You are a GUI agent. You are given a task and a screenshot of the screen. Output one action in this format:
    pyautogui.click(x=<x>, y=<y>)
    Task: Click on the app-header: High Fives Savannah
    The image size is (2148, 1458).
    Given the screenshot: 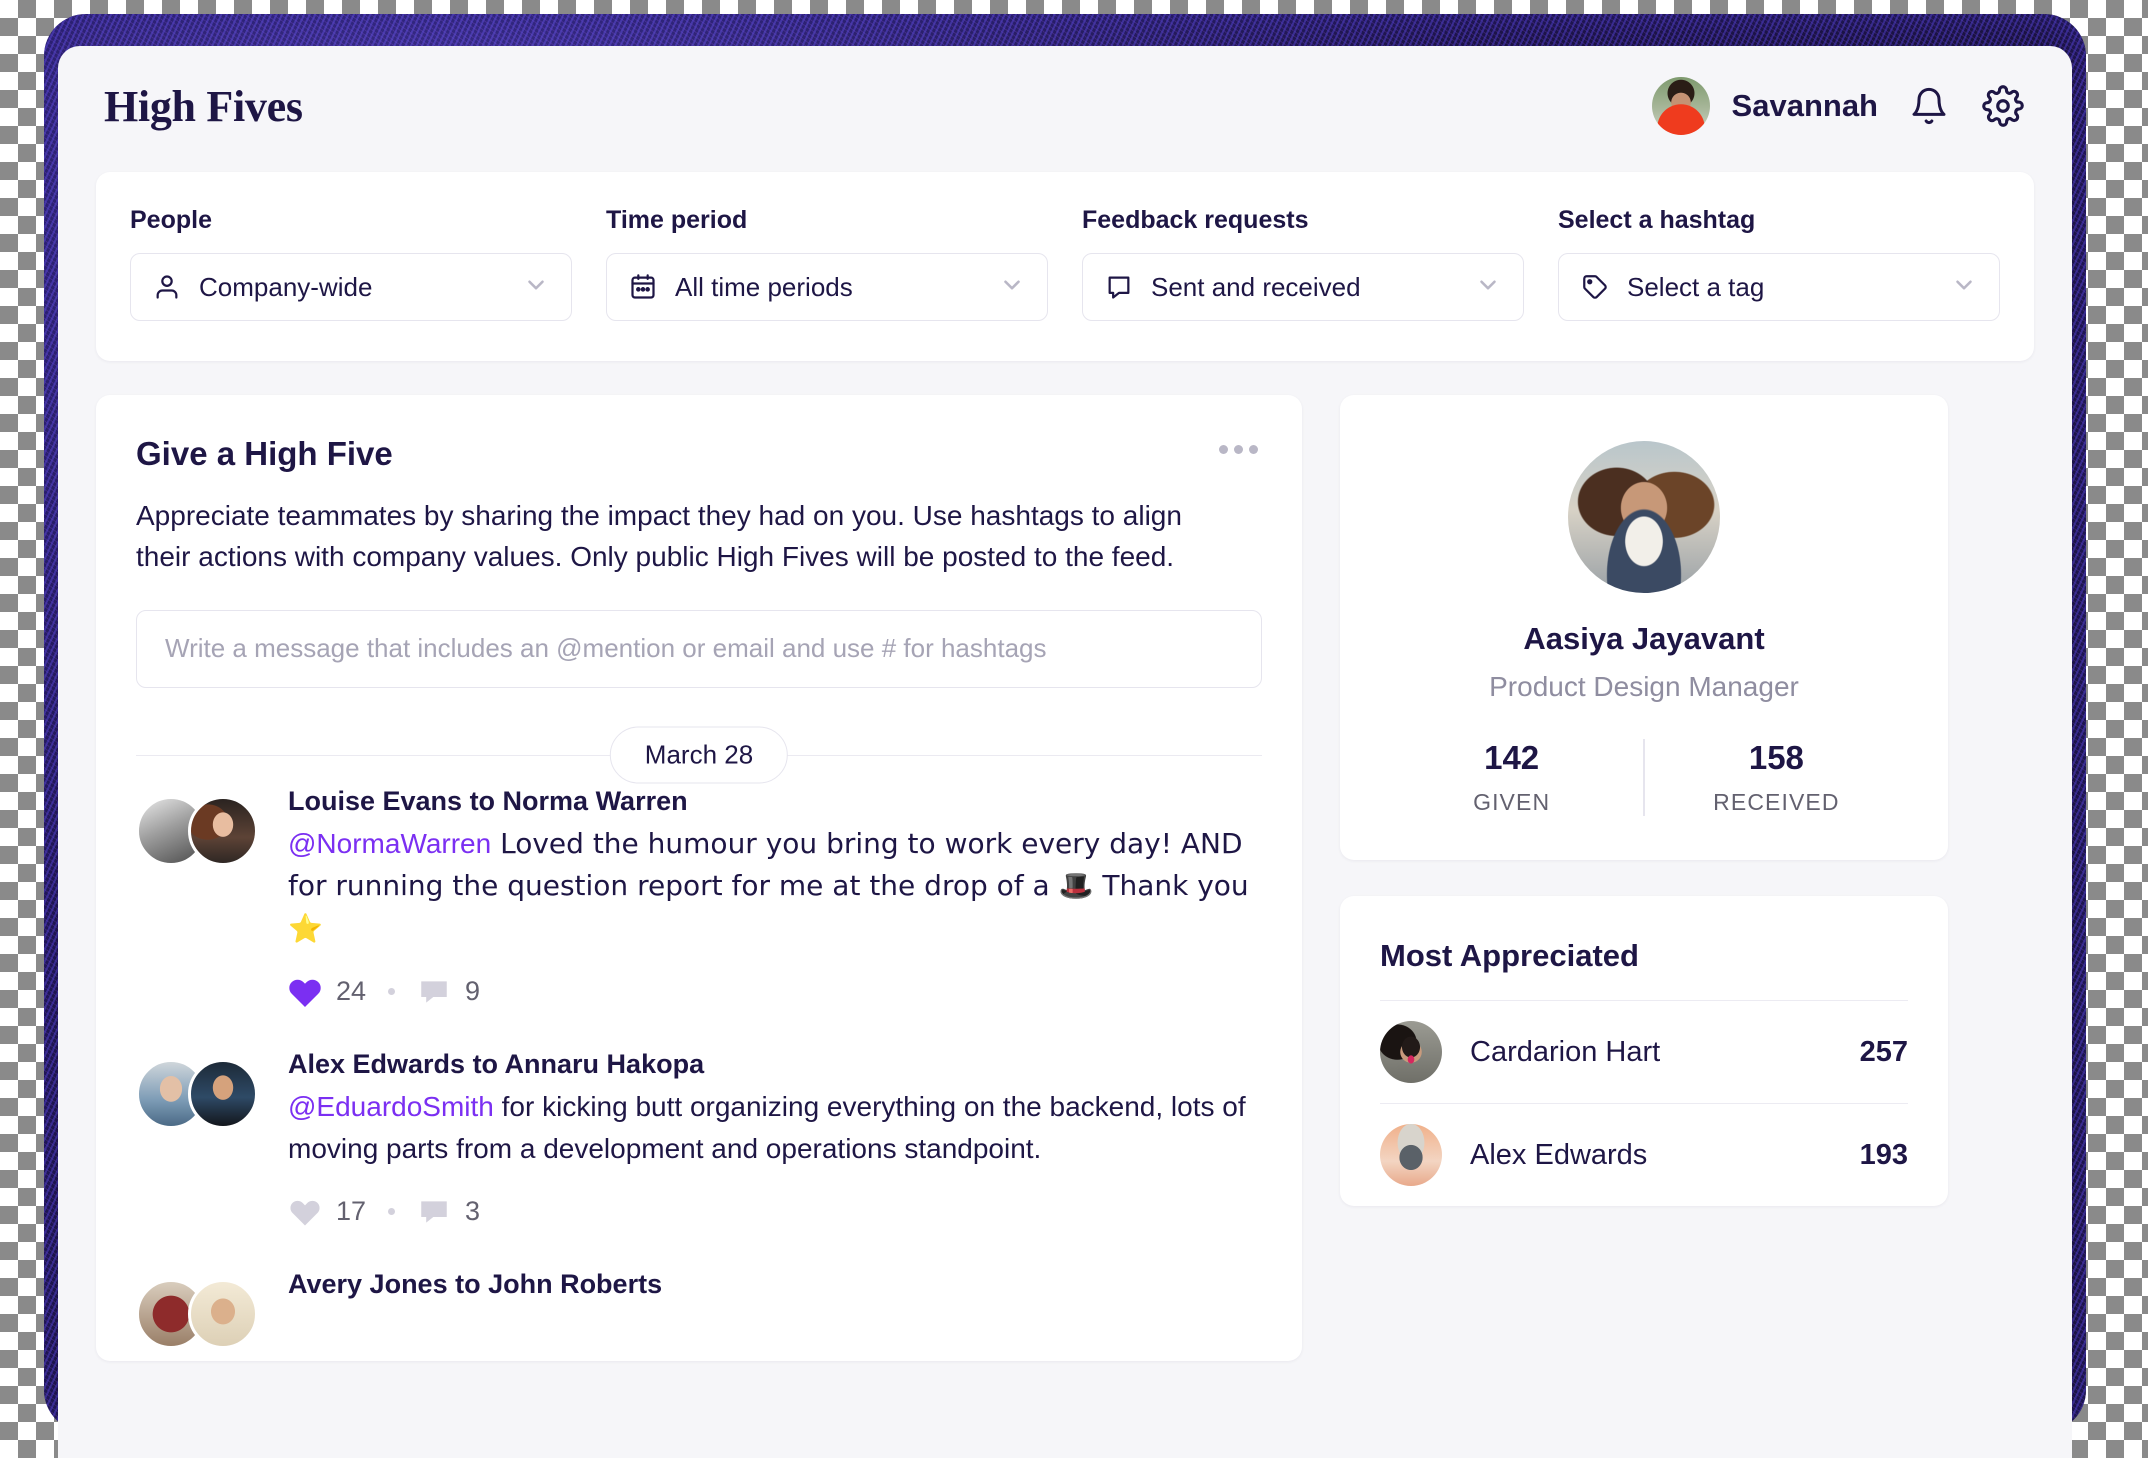 What is the action you would take?
    pyautogui.click(x=1065, y=106)
    